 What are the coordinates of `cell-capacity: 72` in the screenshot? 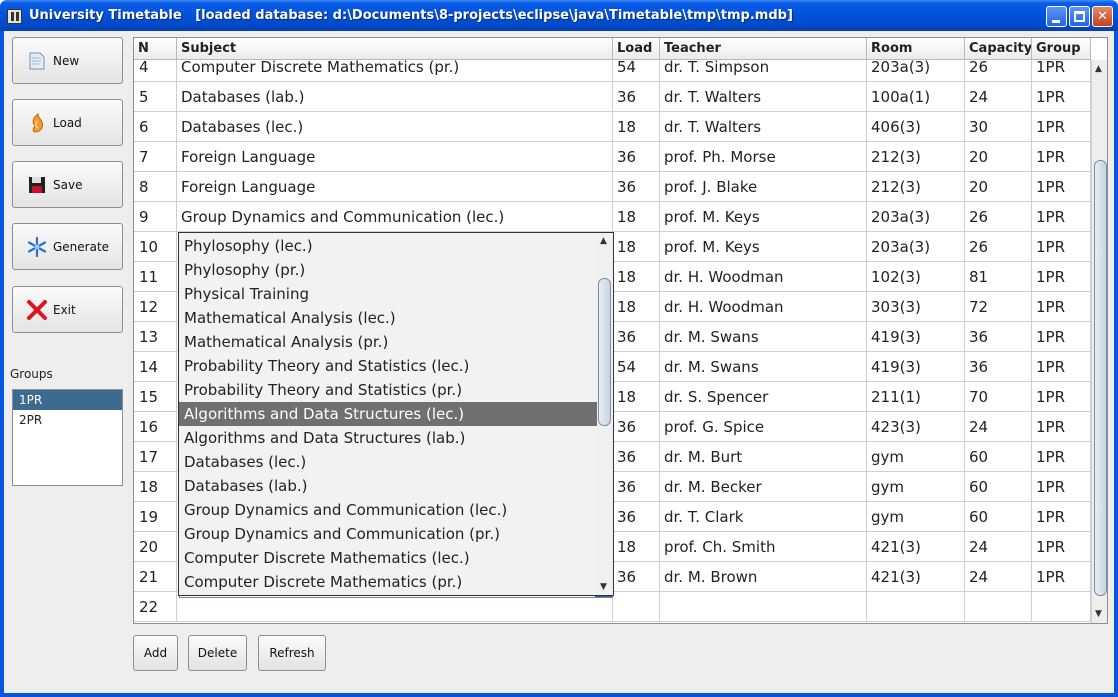 It's located at (998, 307).